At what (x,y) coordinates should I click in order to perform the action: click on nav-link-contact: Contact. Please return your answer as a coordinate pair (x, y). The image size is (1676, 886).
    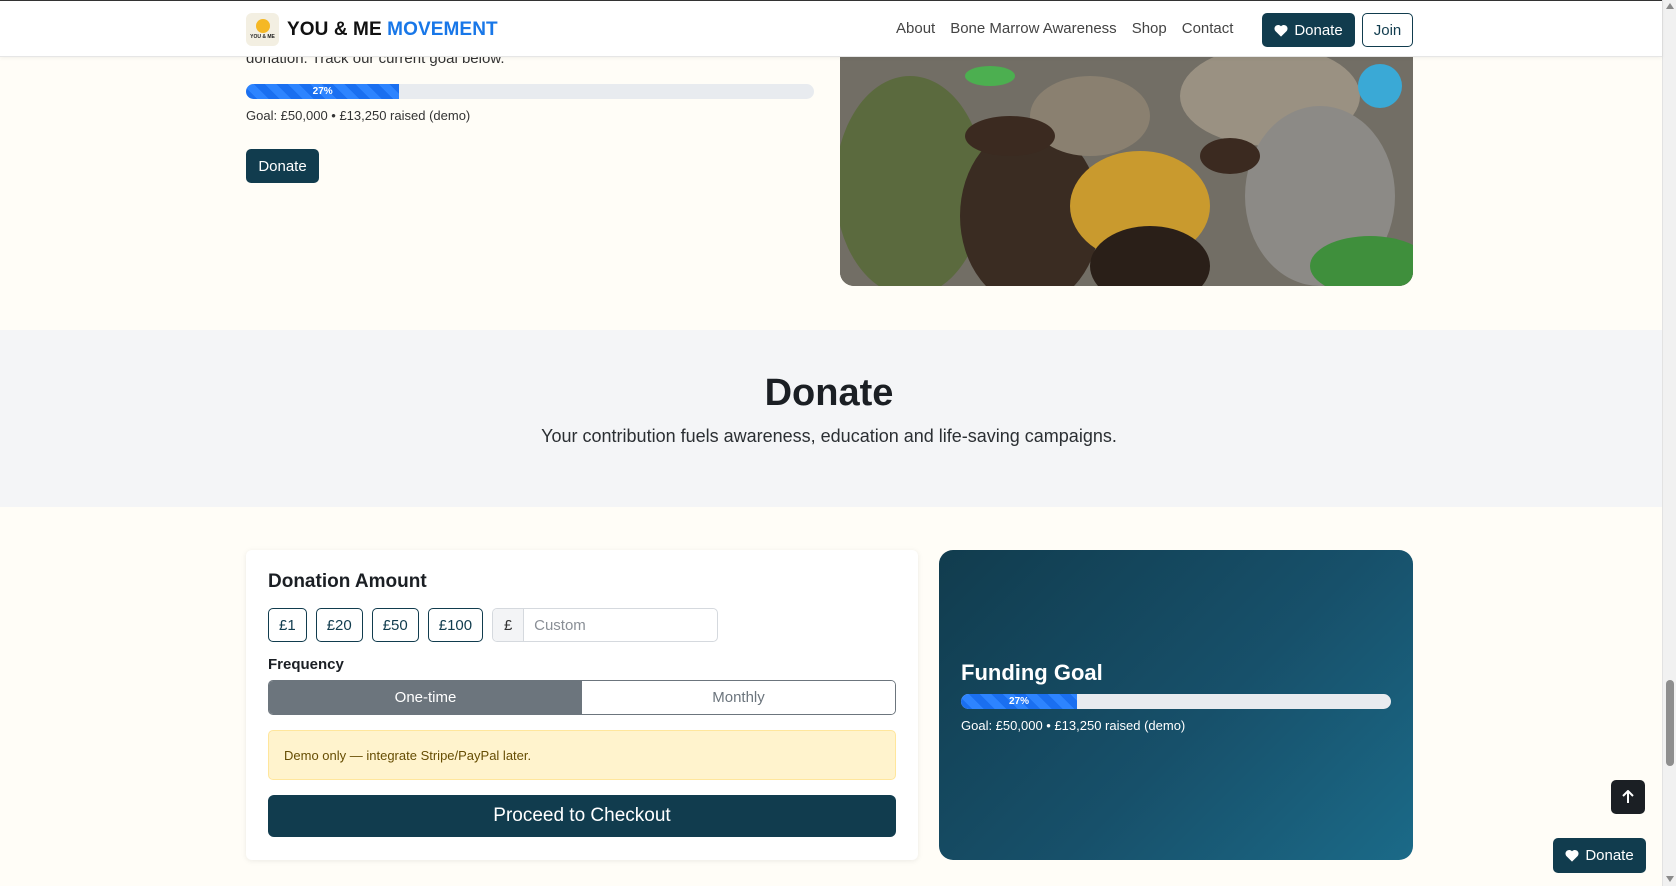
    Looking at the image, I should click on (1208, 28).